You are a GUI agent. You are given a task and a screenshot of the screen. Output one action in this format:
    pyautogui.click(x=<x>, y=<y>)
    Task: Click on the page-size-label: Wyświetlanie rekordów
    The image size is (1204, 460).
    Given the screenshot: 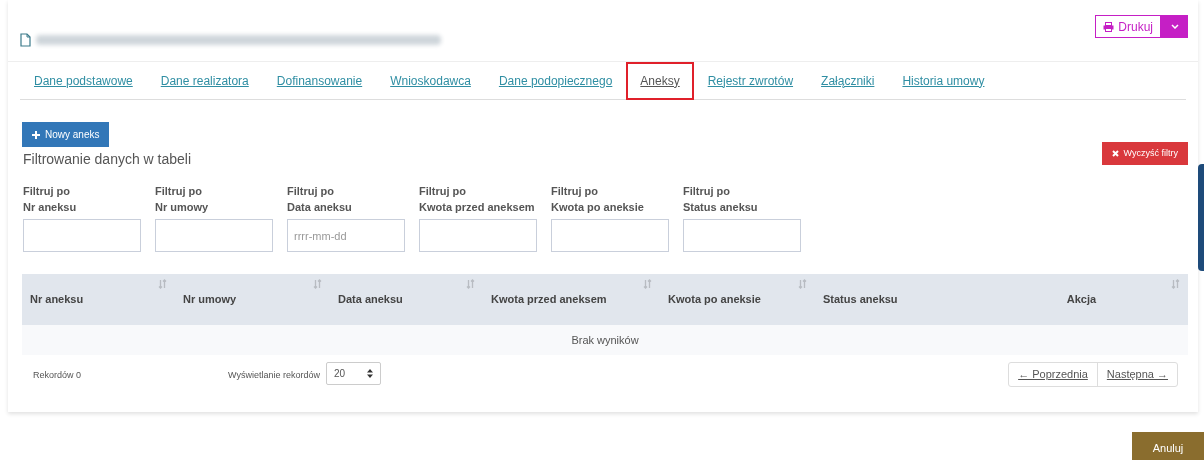 What is the action you would take?
    pyautogui.click(x=274, y=375)
    